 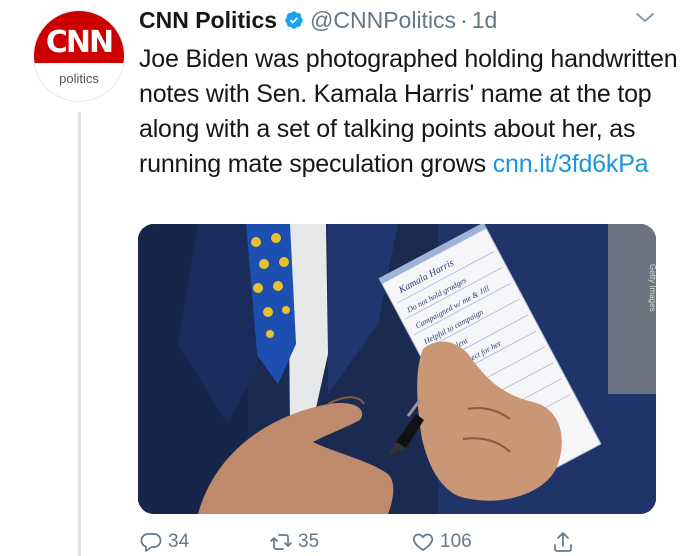 I want to click on retweet-count: 35, so click(x=309, y=541).